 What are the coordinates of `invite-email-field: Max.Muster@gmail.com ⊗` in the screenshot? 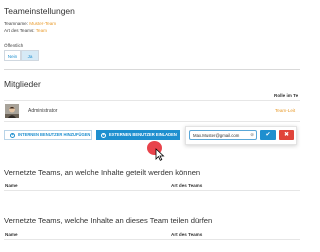 It's located at (223, 135).